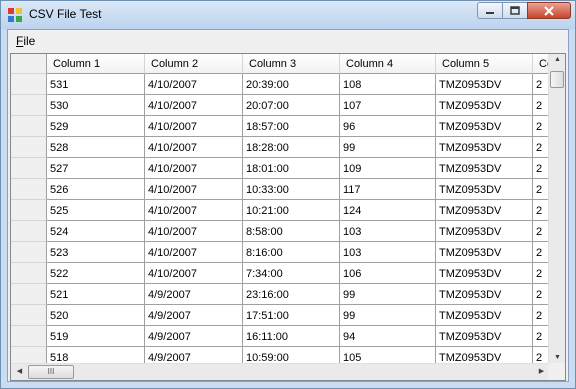  Describe the element at coordinates (19, 371) in the screenshot. I see `scroll-left-arrow-icon: ◀` at that location.